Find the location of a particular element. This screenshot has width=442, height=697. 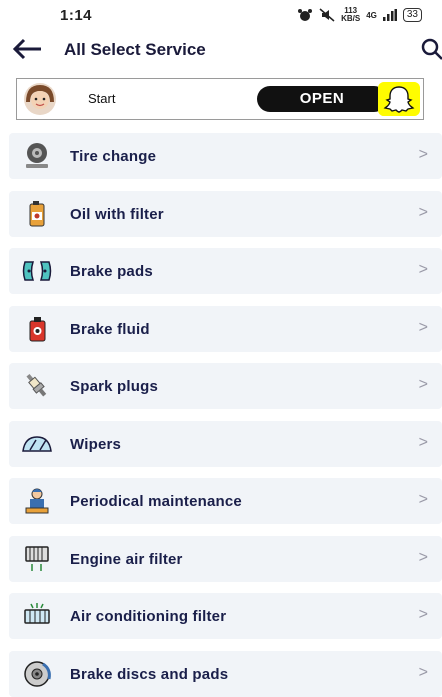

service-item-brake-discs-and-pads: Brake discs and pads > is located at coordinates (225, 674).